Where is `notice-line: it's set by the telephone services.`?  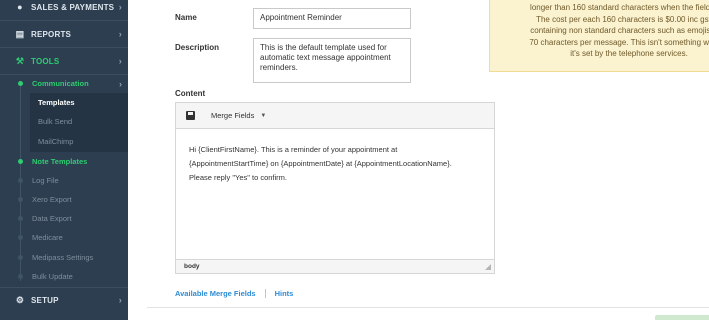 notice-line: it's set by the telephone services. is located at coordinates (629, 53).